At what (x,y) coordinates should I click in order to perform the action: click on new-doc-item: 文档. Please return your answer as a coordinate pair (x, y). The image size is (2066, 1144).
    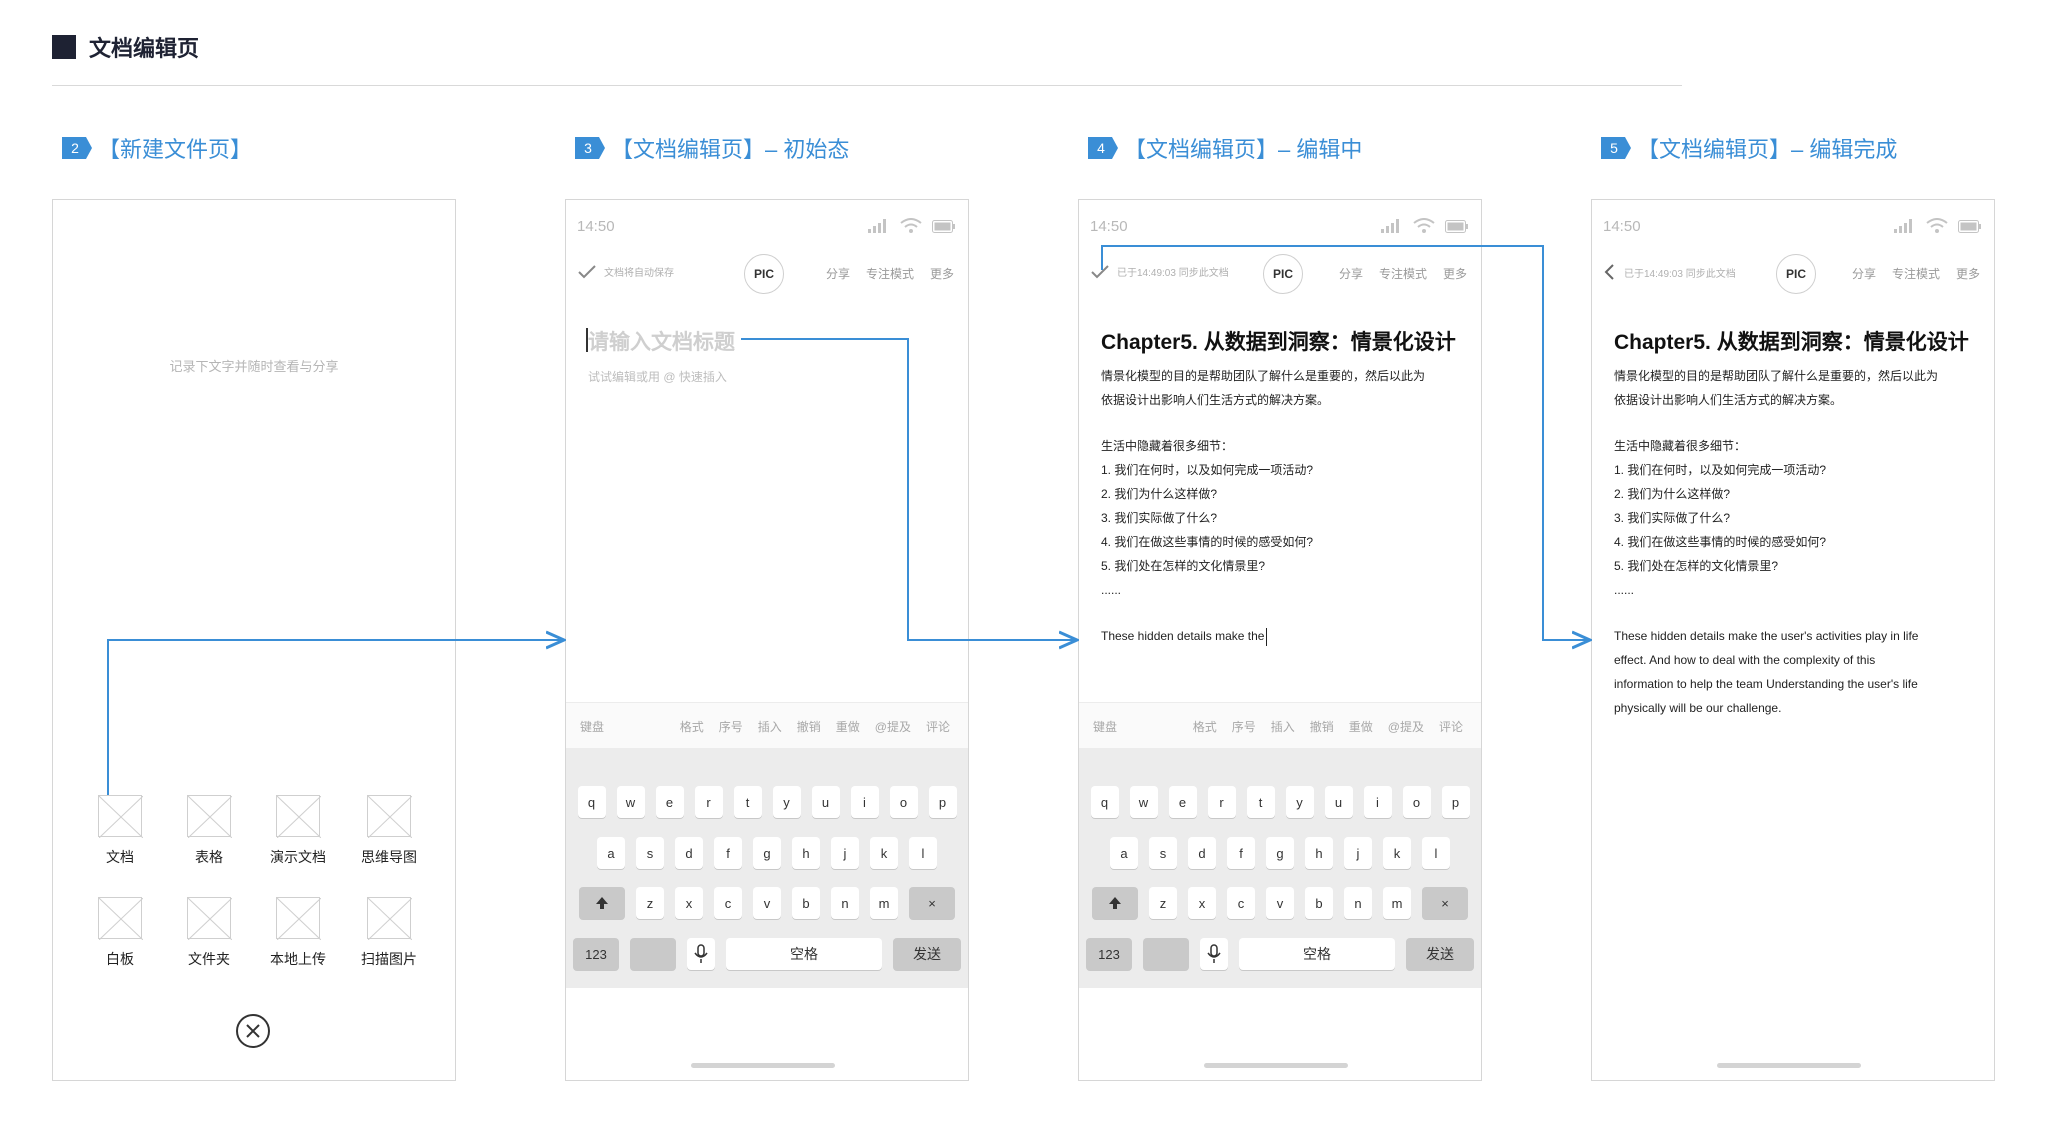
    Looking at the image, I should click on (120, 831).